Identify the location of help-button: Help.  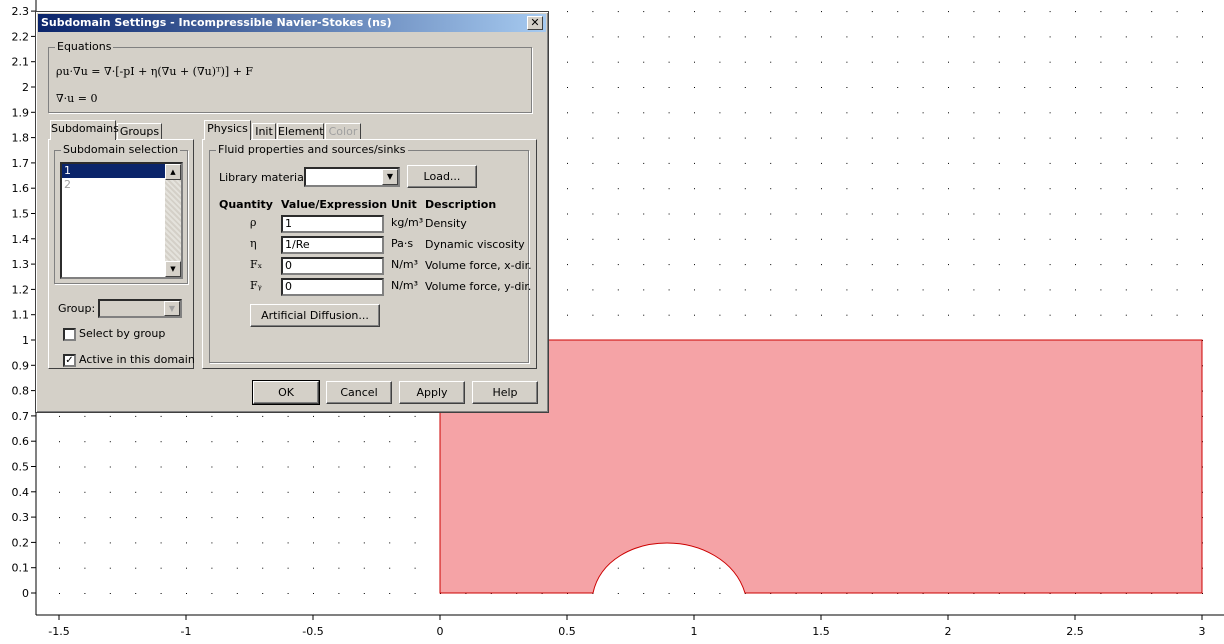
(505, 392).